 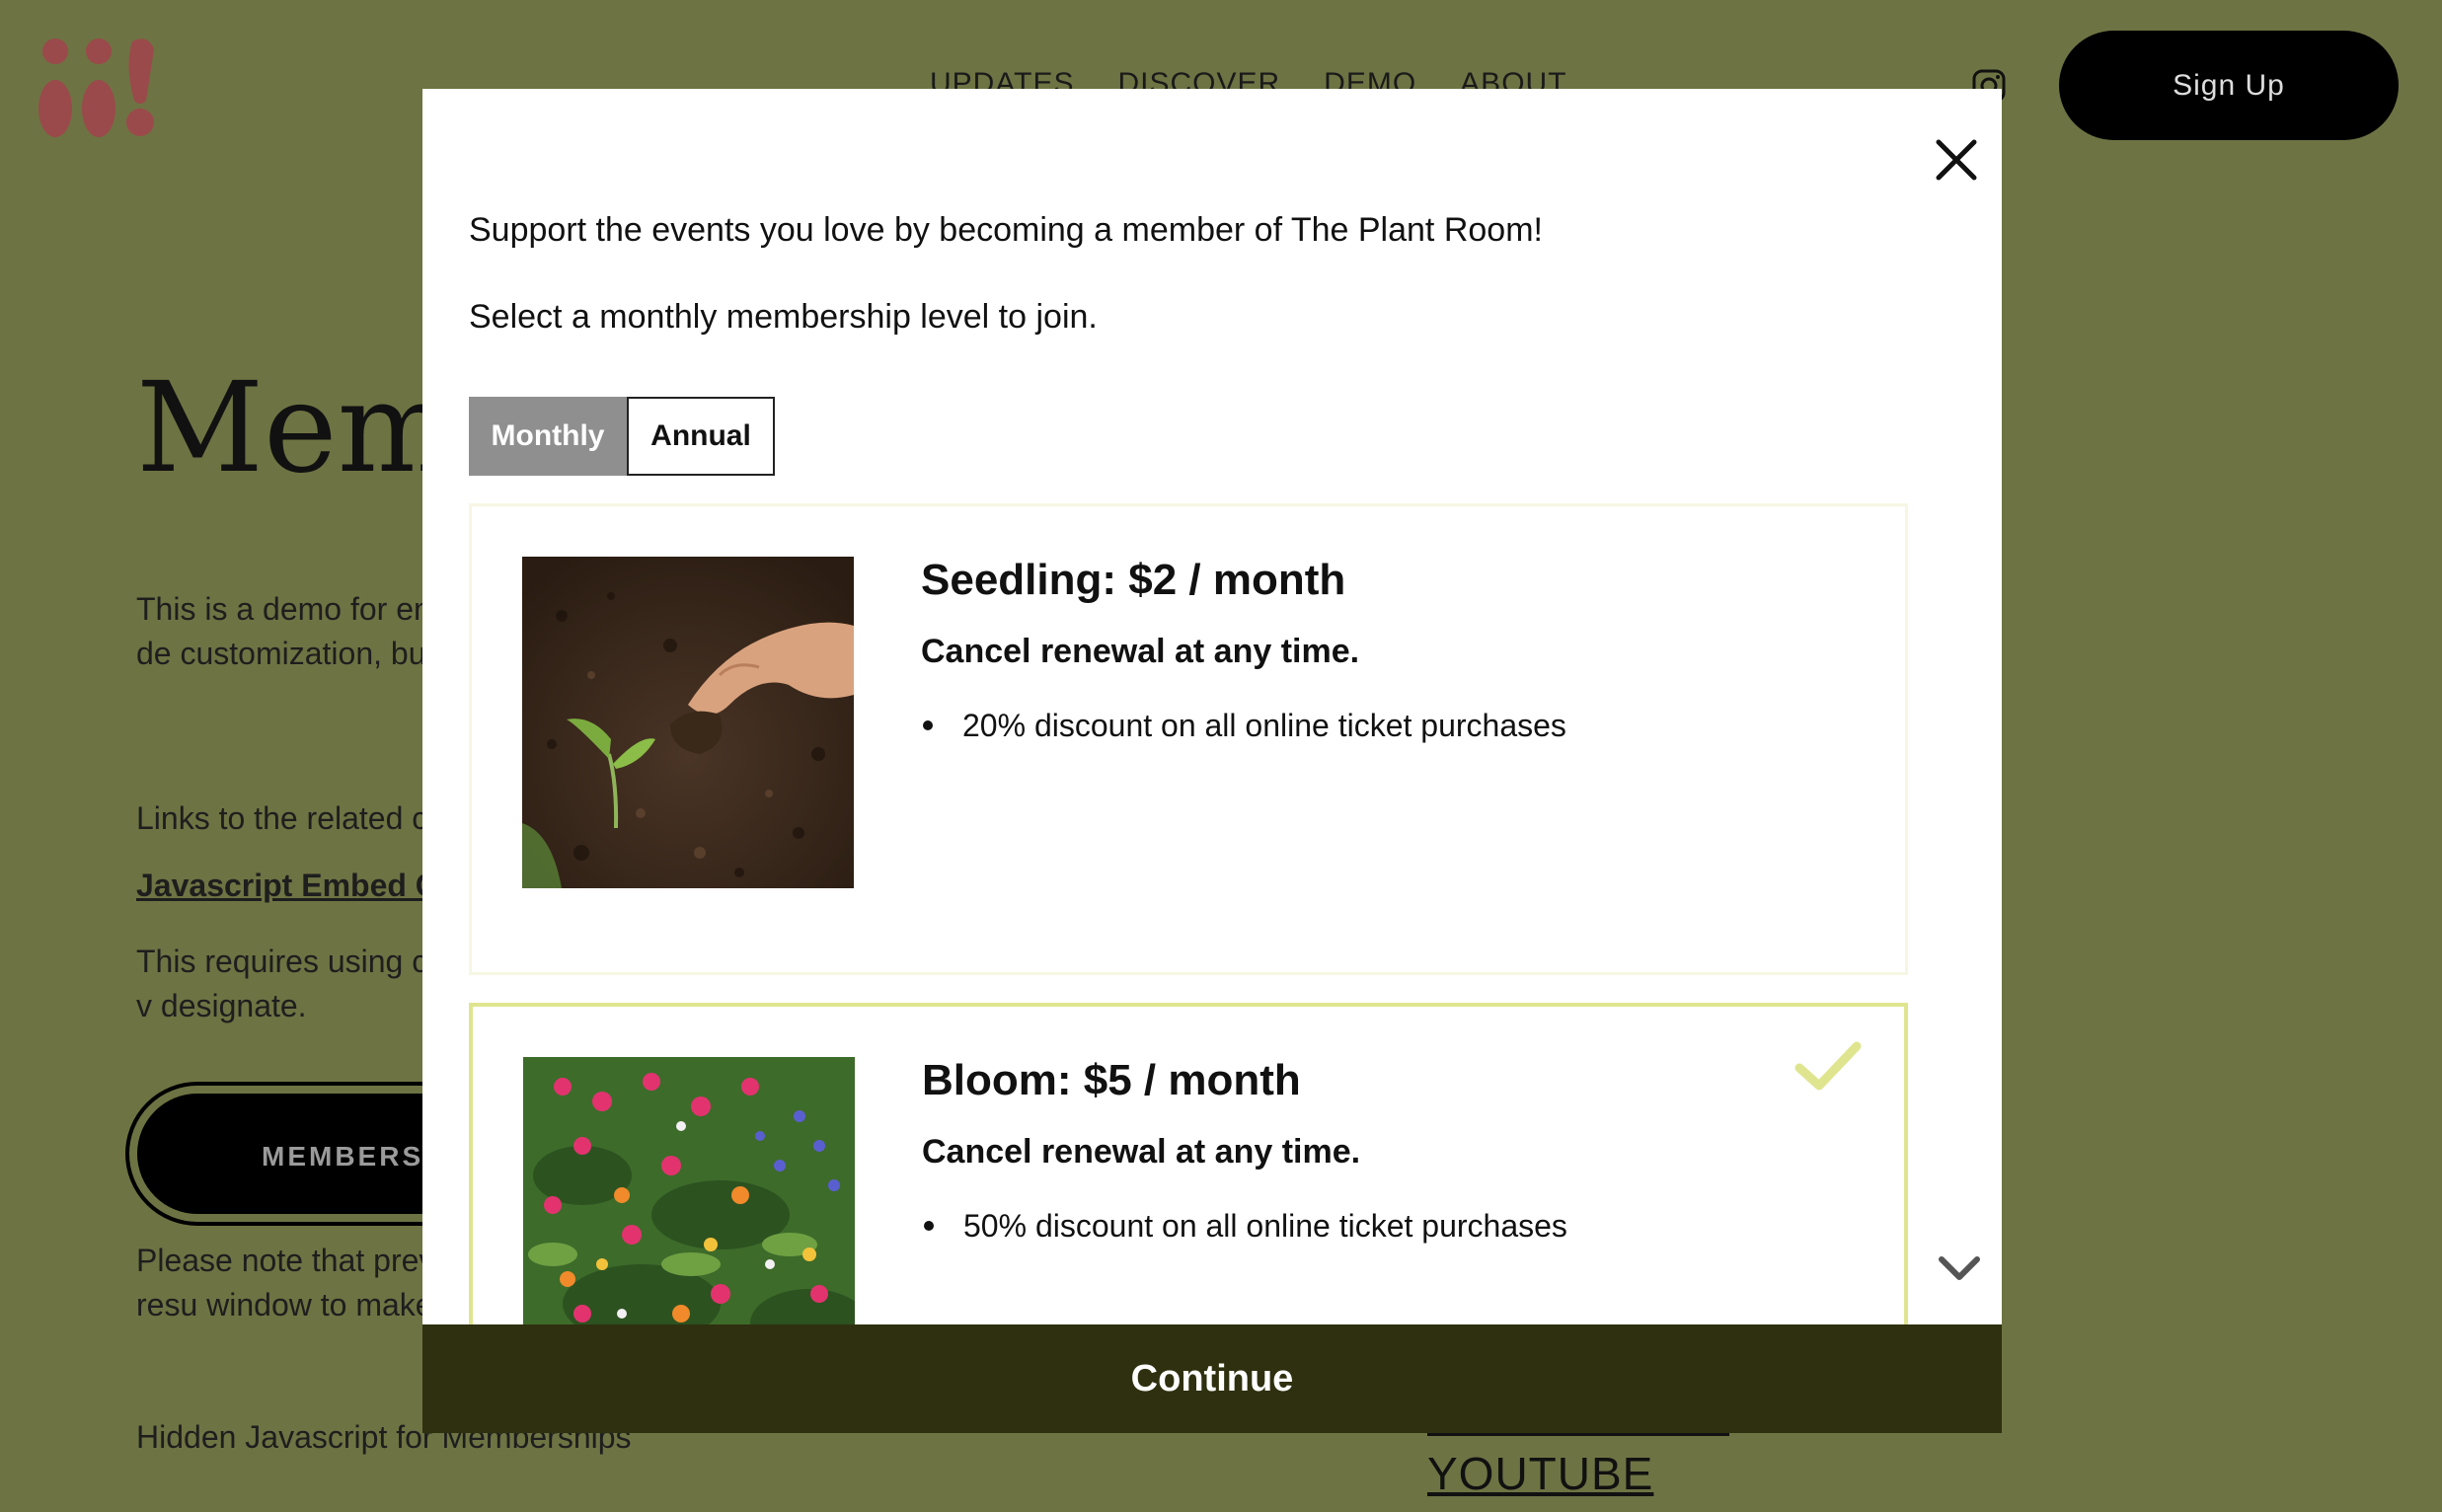 I want to click on page-title: Mem, so click(x=296, y=428).